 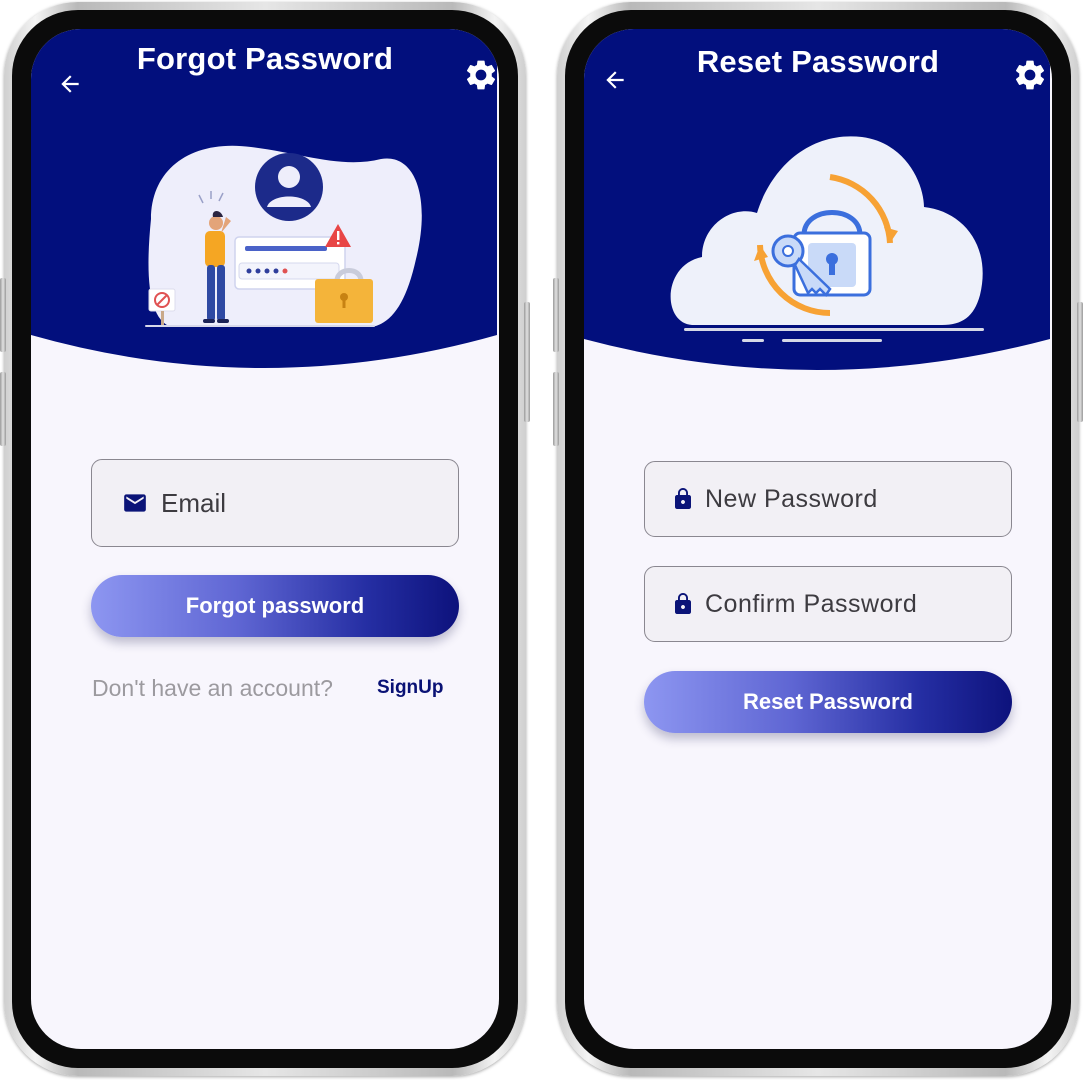 I want to click on page-title: Forgot Password, so click(x=265, y=58).